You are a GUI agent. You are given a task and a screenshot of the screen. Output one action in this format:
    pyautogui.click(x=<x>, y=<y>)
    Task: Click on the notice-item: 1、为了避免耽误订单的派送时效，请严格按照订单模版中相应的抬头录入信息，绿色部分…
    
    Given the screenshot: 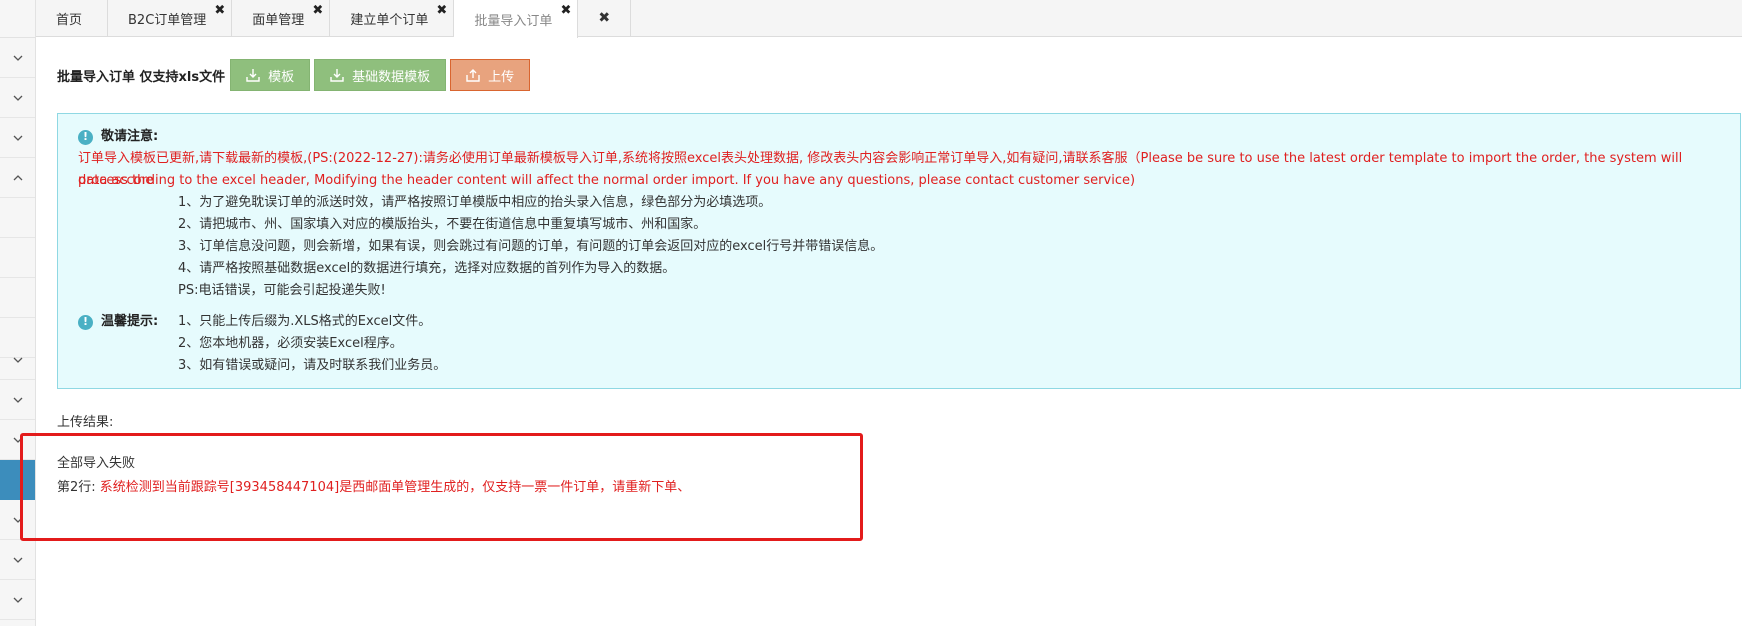 What is the action you would take?
    pyautogui.click(x=475, y=202)
    